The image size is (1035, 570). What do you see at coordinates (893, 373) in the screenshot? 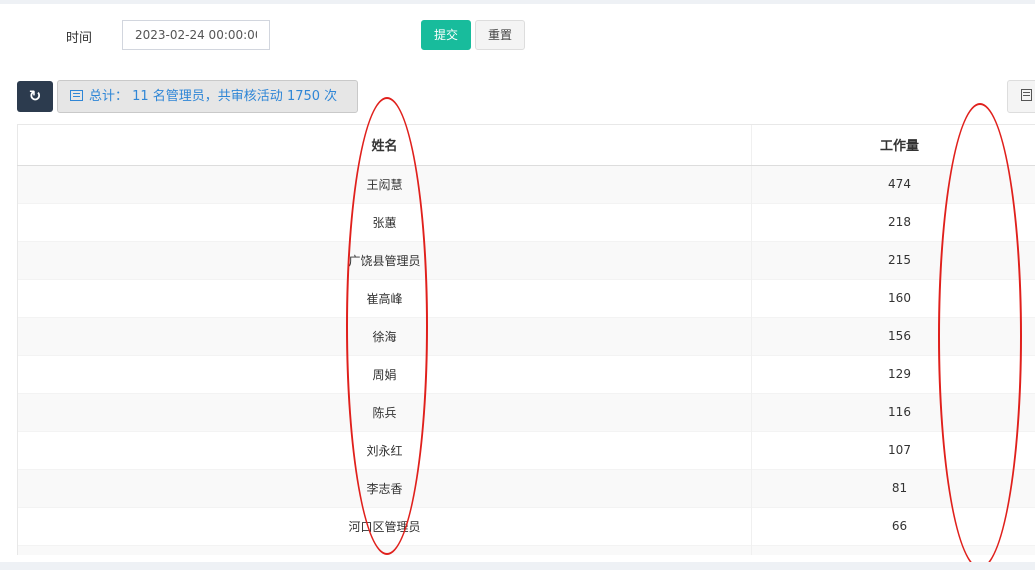
I see `cell-workload: 129` at bounding box center [893, 373].